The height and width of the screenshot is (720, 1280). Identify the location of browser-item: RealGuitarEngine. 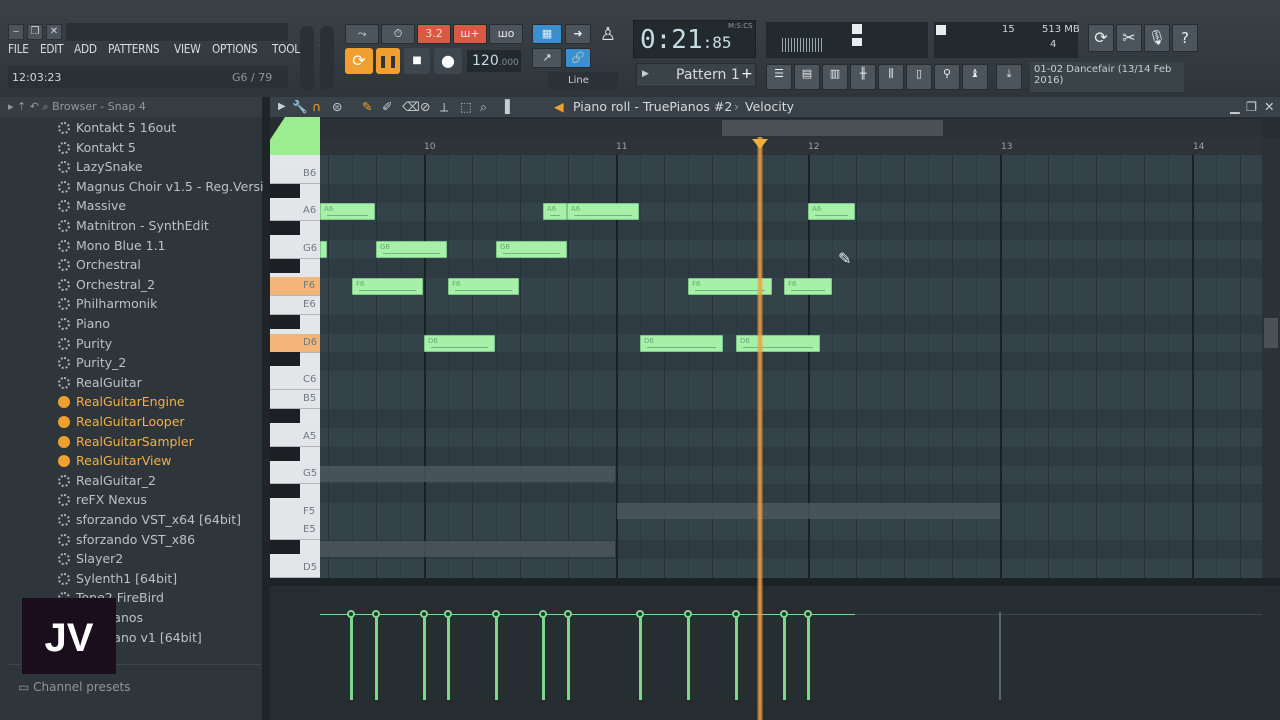
(121, 401).